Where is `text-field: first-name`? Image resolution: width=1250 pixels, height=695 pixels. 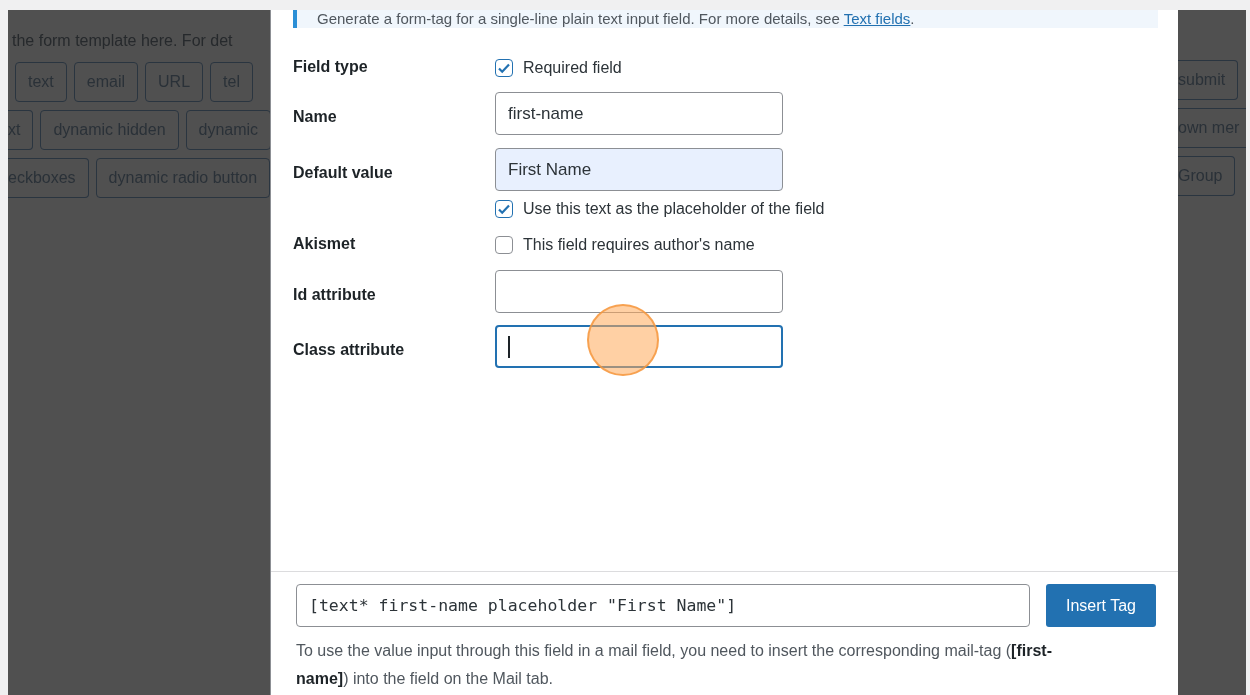 text-field: first-name is located at coordinates (639, 113).